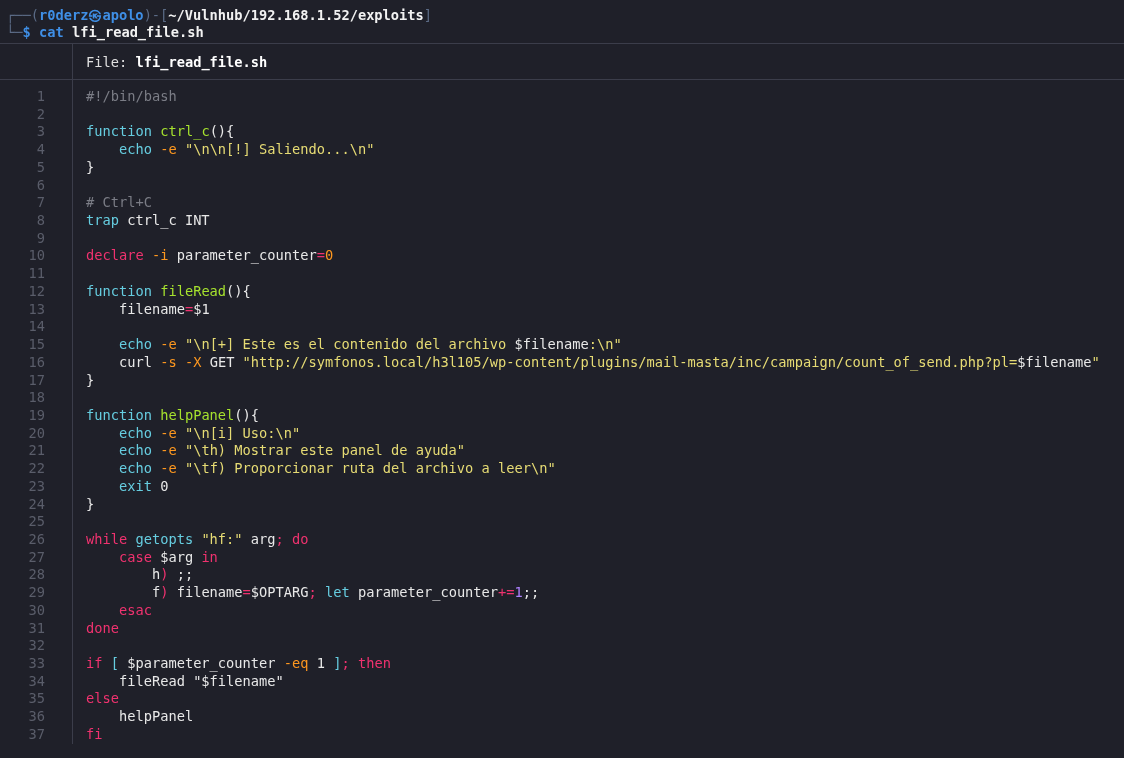 This screenshot has width=1124, height=758. What do you see at coordinates (36, 699) in the screenshot?
I see `line-number: 35` at bounding box center [36, 699].